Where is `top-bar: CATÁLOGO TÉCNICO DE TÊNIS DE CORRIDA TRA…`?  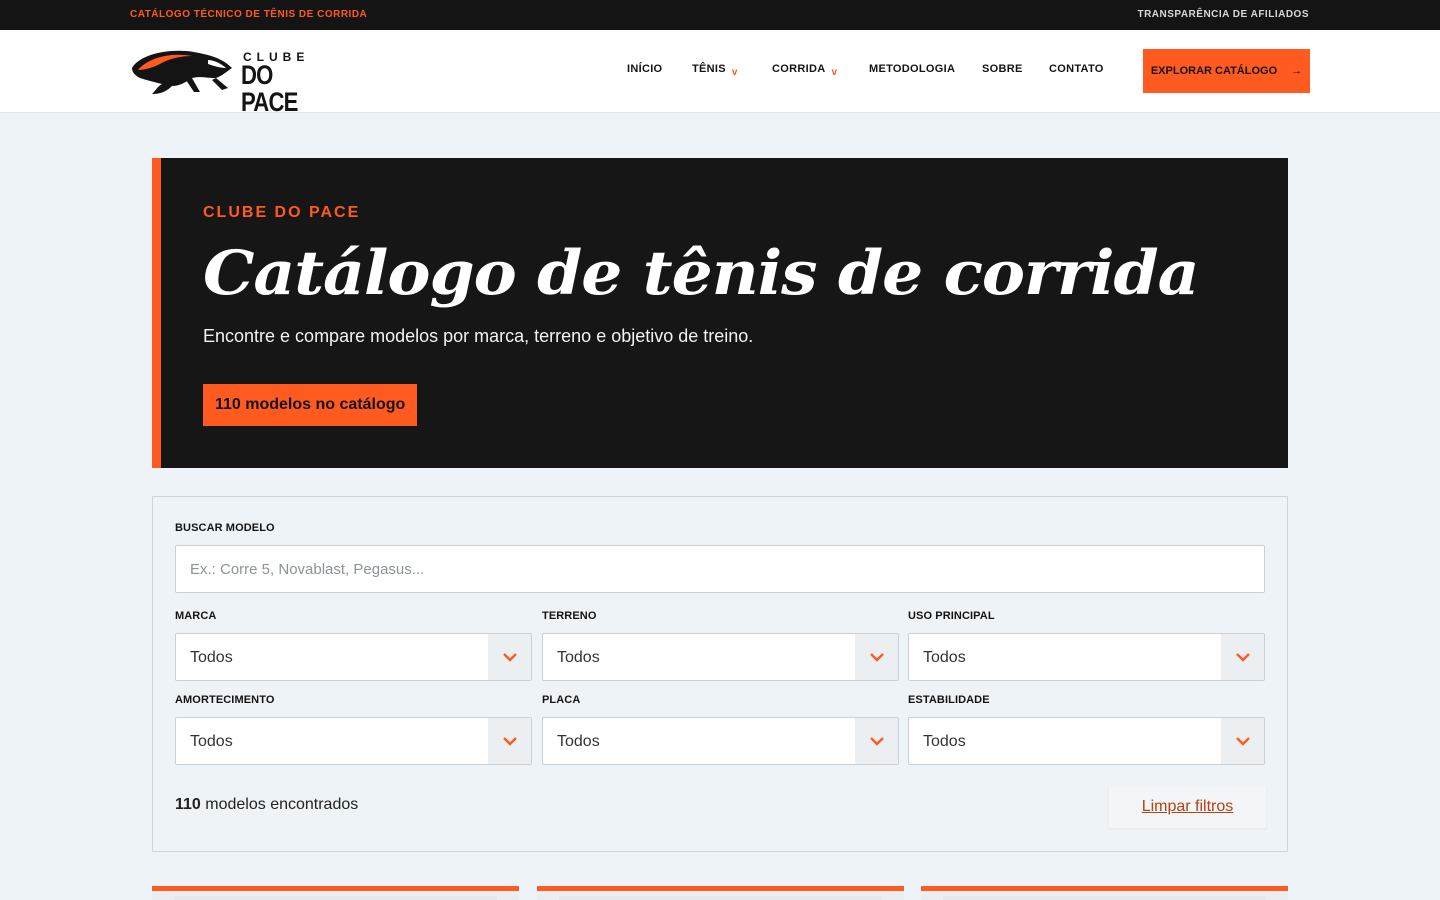
top-bar: CATÁLOGO TÉCNICO DE TÊNIS DE CORRIDA TRA… is located at coordinates (720, 15).